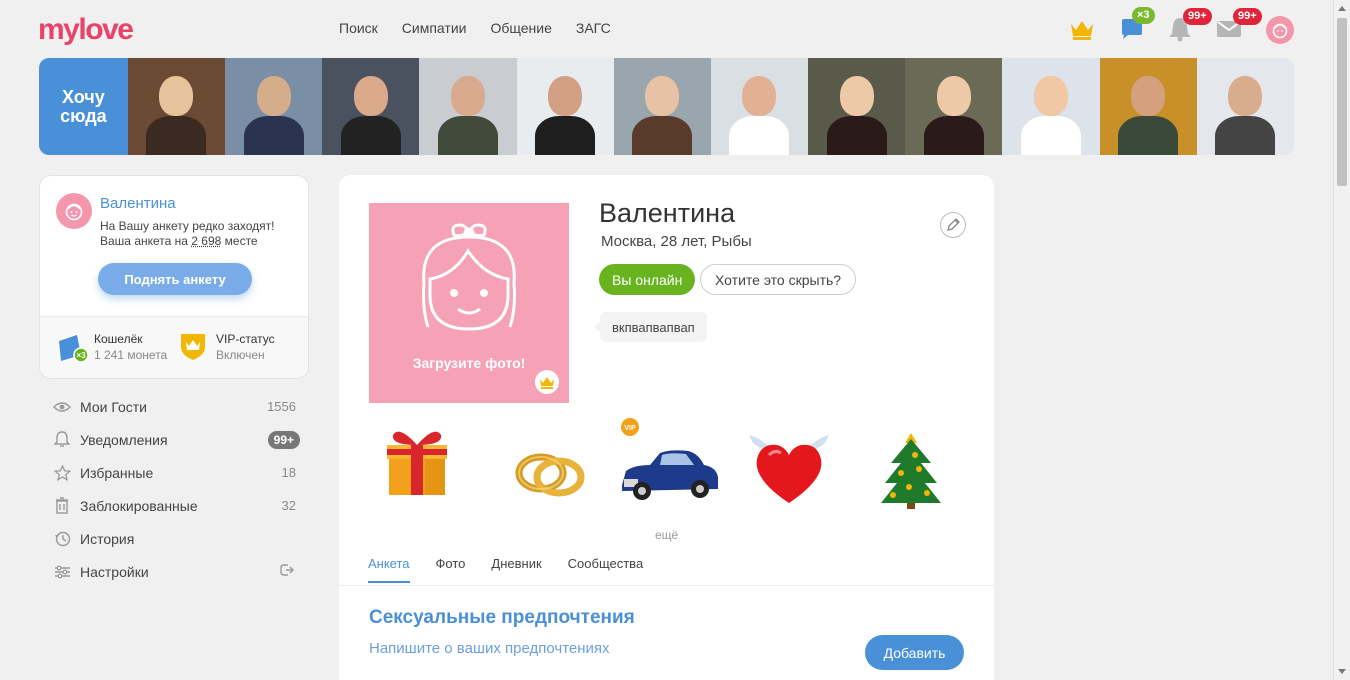 The image size is (1350, 680). I want to click on edit-profile-button, so click(953, 225).